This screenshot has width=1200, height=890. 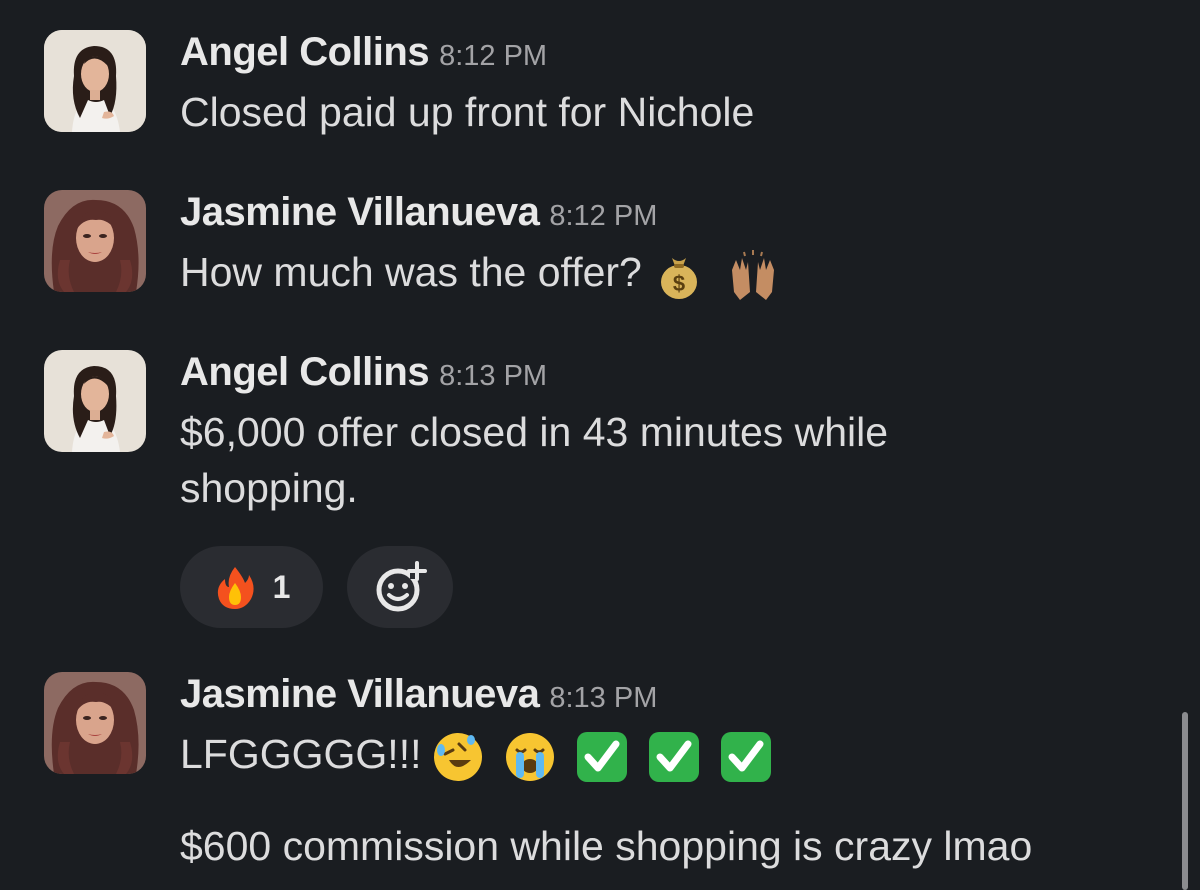 I want to click on money-bag-icon: $, so click(x=679, y=275).